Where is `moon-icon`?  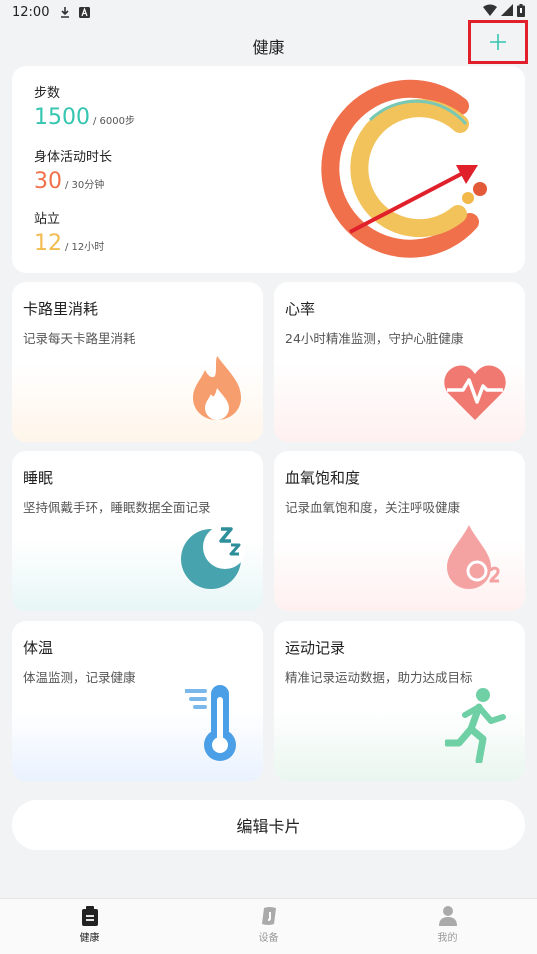
moon-icon is located at coordinates (213, 559).